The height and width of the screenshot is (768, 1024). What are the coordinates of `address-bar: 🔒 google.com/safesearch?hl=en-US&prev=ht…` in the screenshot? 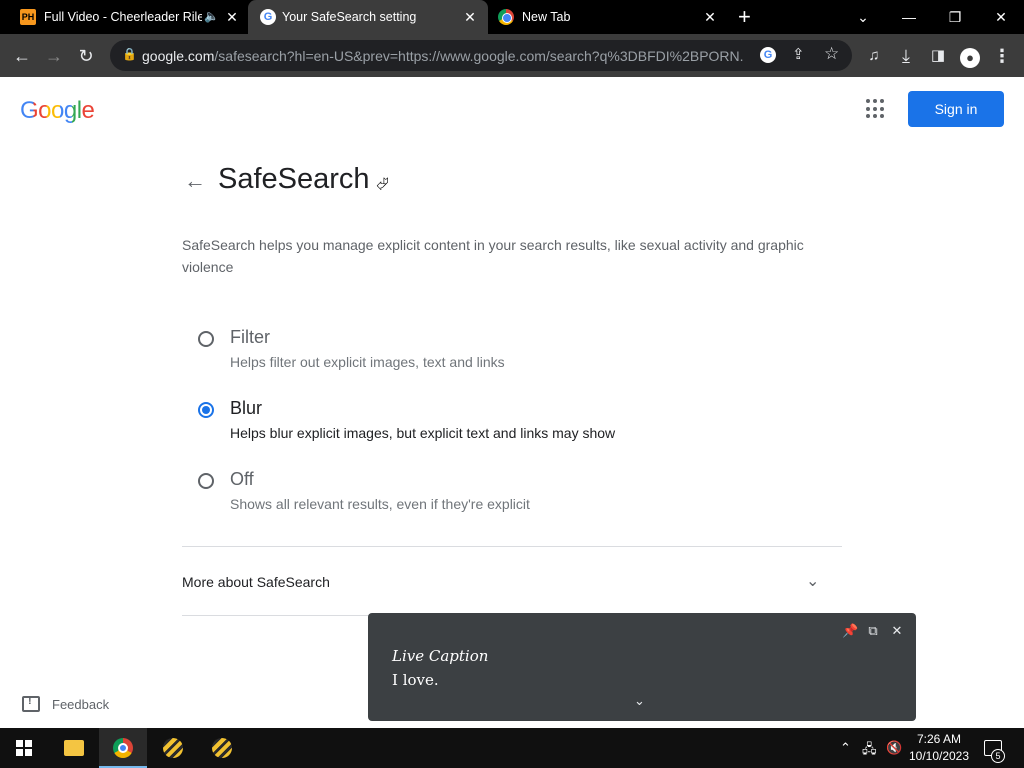 It's located at (481, 55).